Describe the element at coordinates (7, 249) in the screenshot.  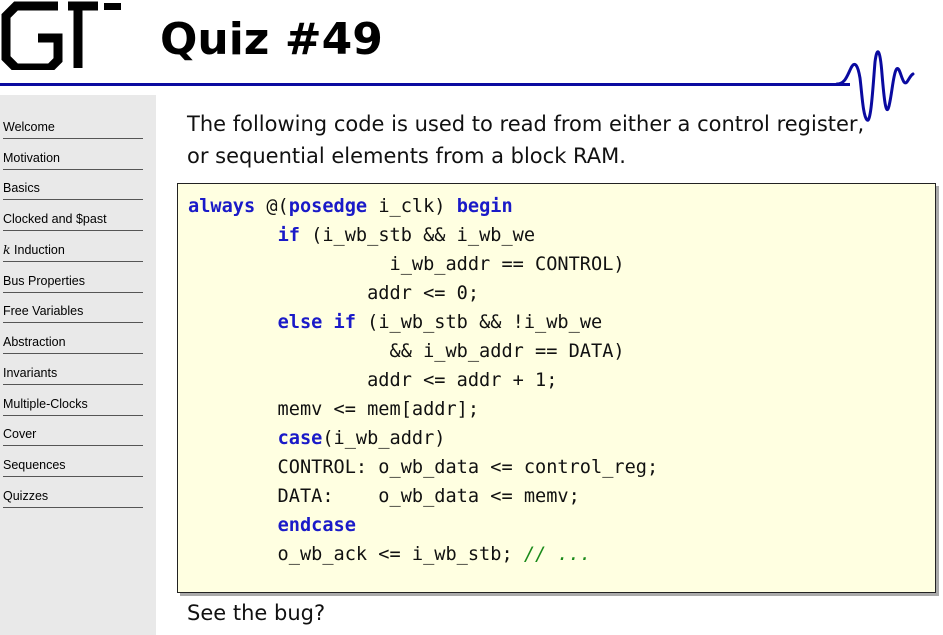
I see `sidebar-item-label-variable: k` at that location.